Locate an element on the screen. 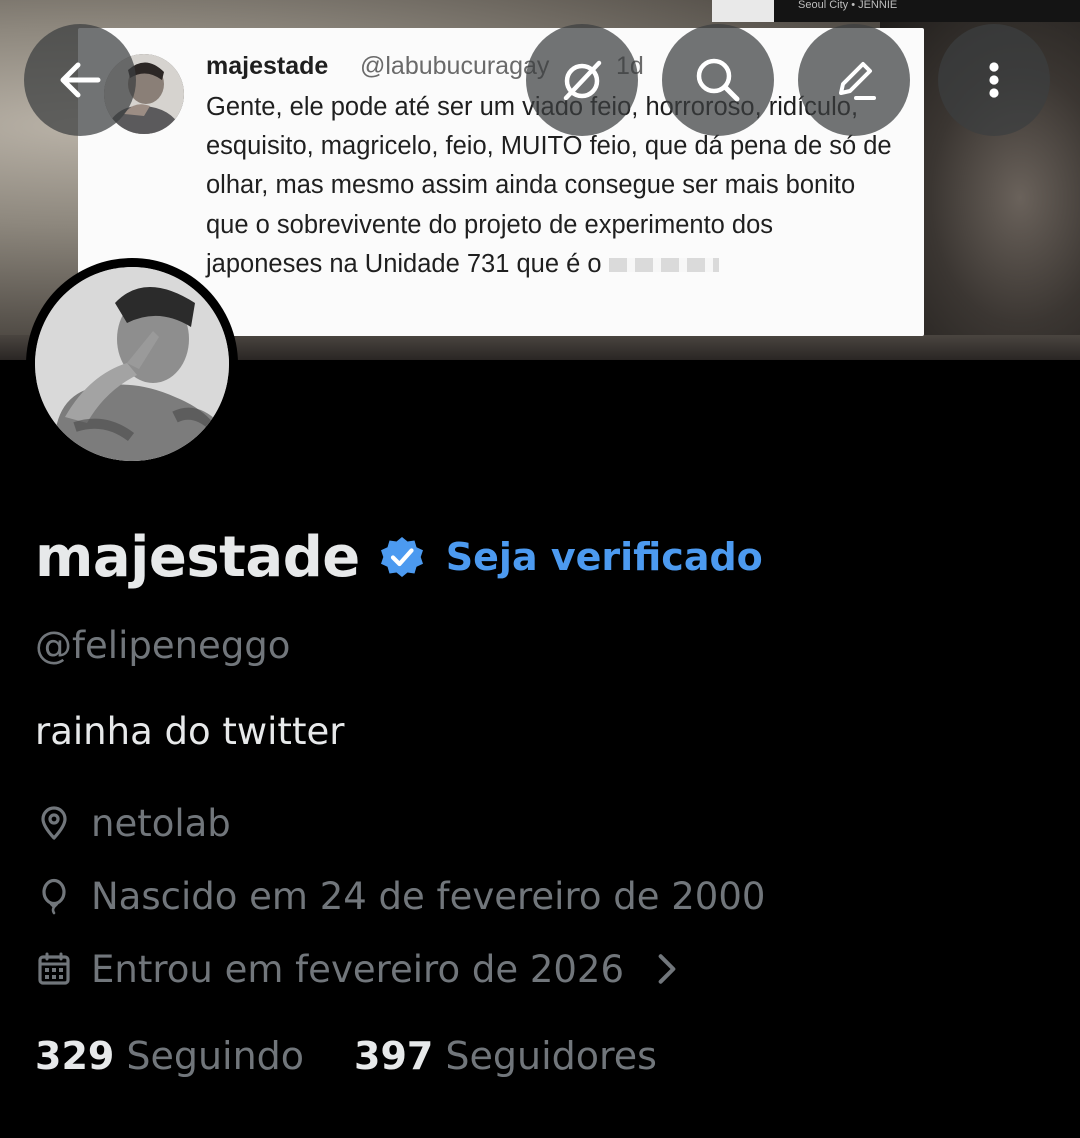 This screenshot has width=1080, height=1138. tweet-author-name: majestade is located at coordinates (267, 66).